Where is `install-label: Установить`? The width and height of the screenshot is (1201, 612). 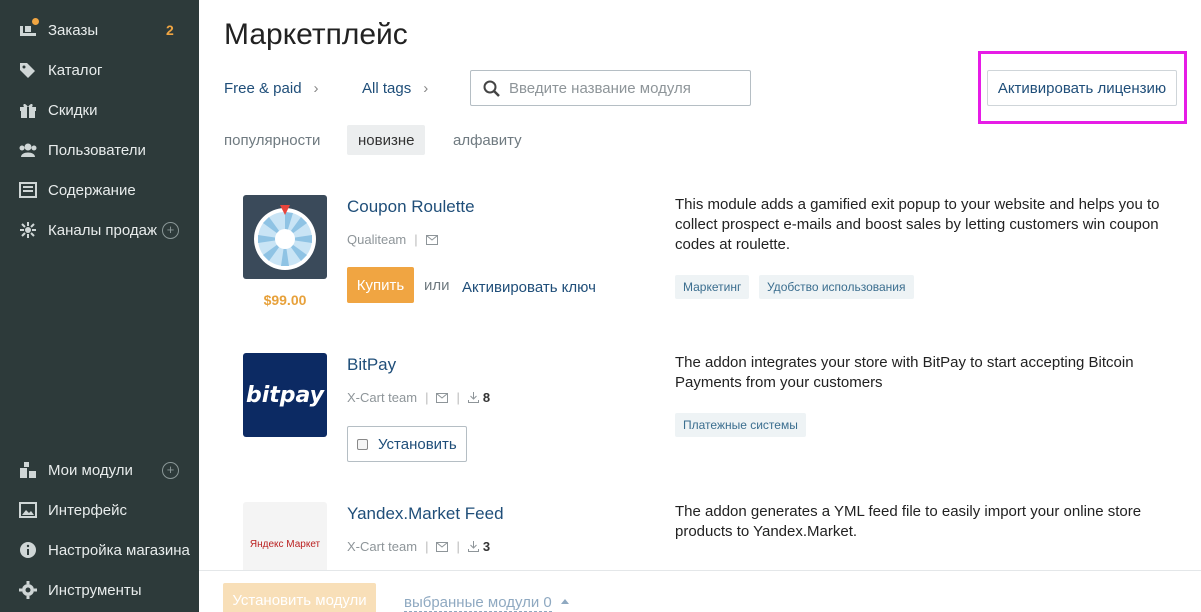 install-label: Установить is located at coordinates (417, 444).